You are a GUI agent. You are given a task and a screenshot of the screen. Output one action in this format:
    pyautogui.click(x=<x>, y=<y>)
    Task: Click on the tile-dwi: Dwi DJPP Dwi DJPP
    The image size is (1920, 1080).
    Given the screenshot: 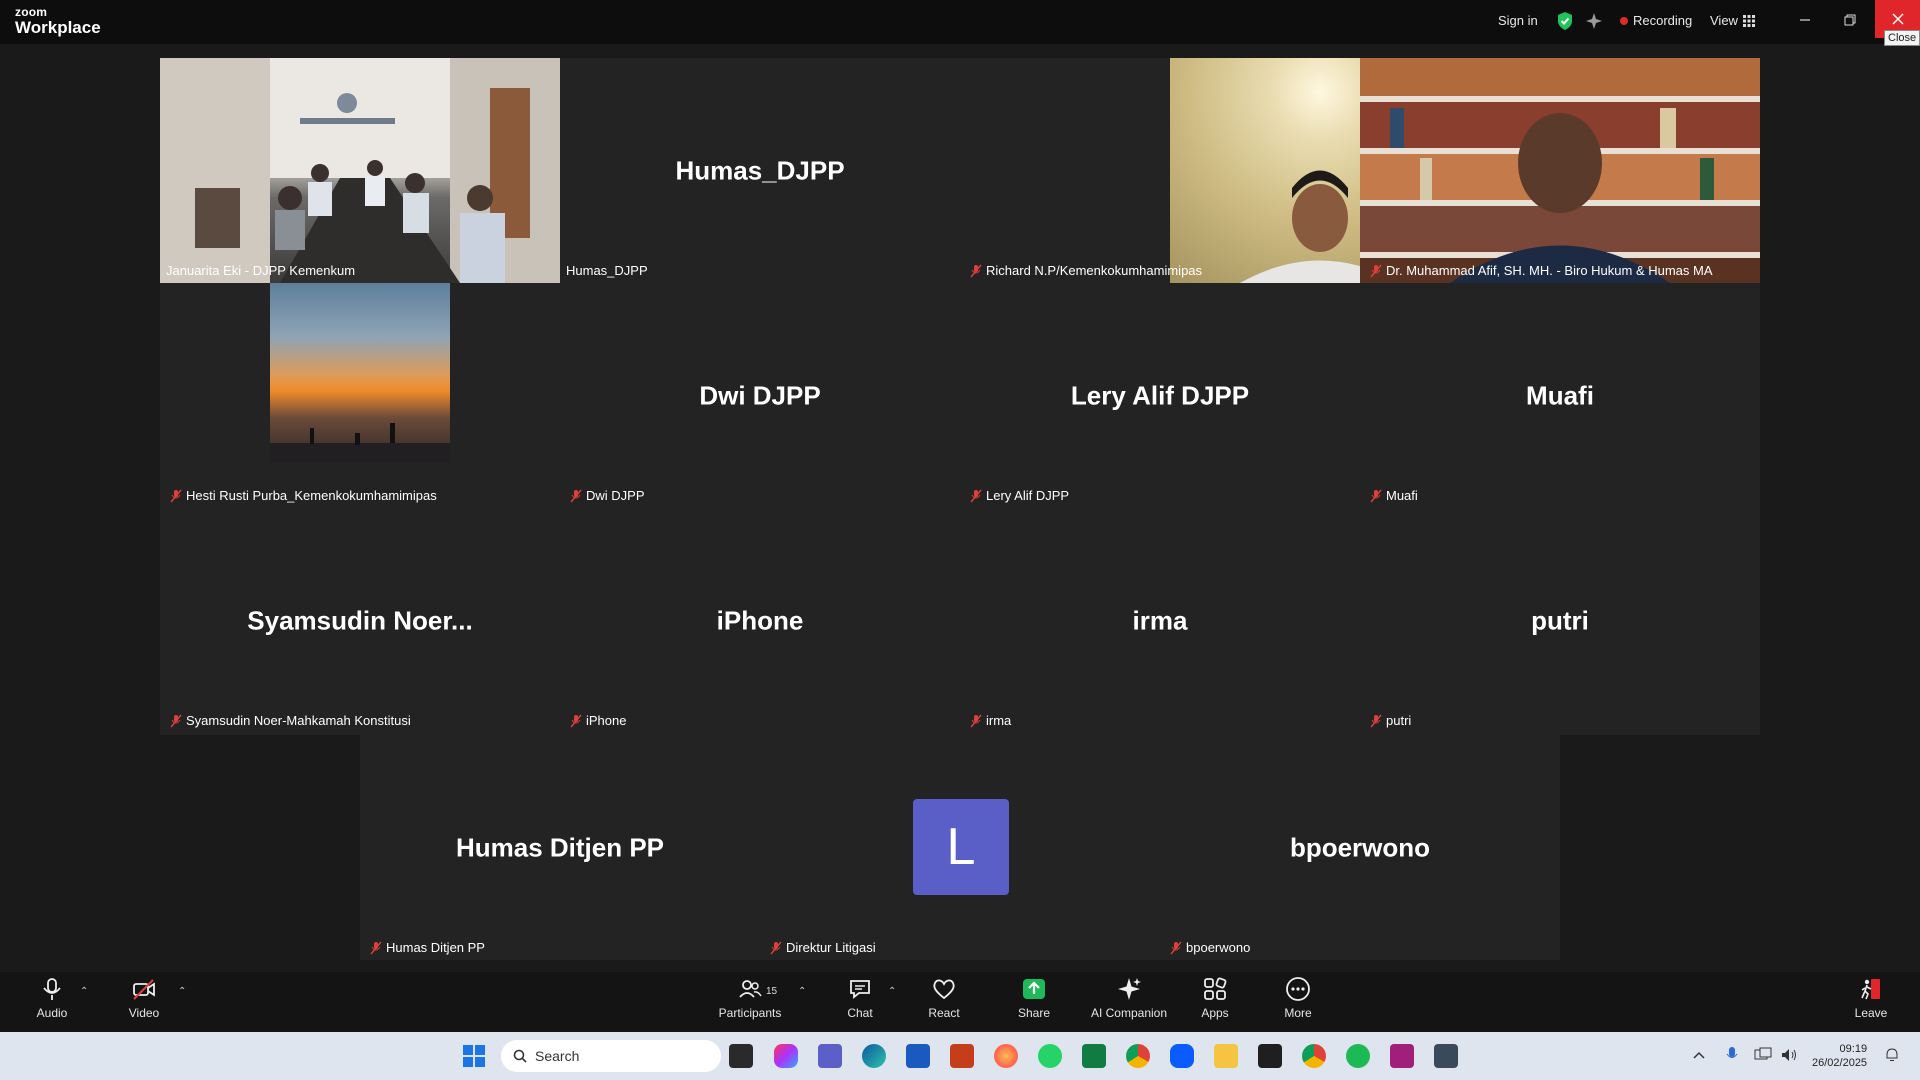 What is the action you would take?
    pyautogui.click(x=760, y=395)
    